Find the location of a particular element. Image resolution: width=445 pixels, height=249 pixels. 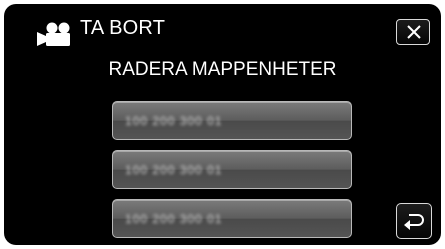

return-button is located at coordinates (414, 221).